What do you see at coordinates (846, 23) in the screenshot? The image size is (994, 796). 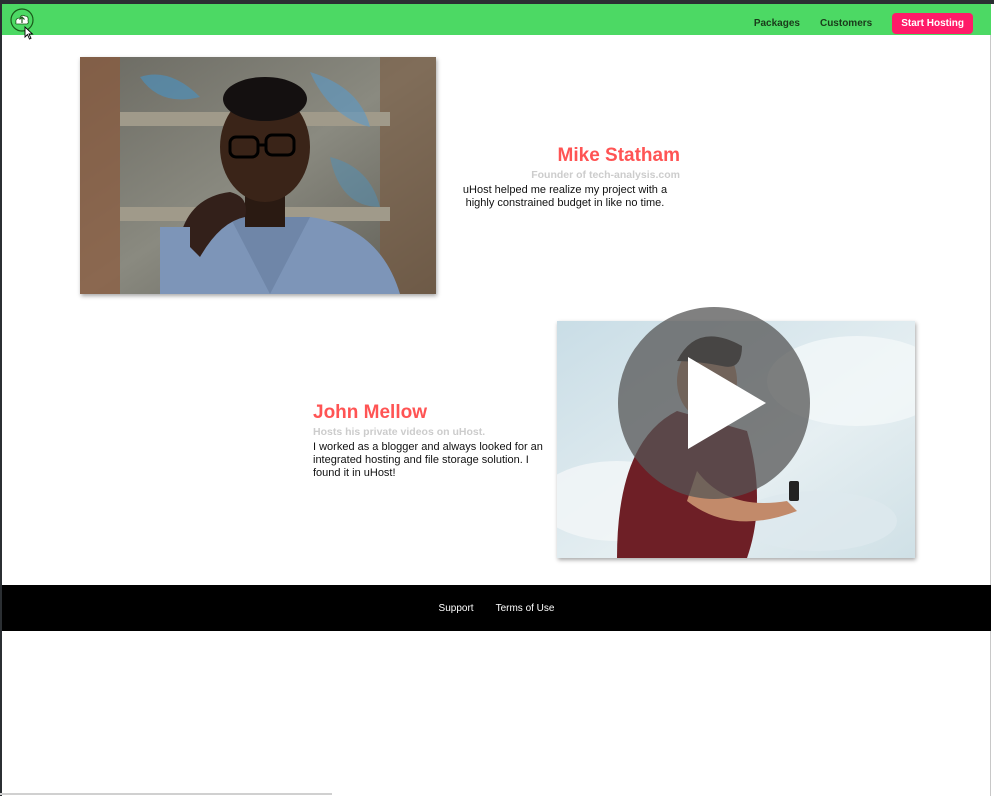 I see `nav-customers-link: Customers` at bounding box center [846, 23].